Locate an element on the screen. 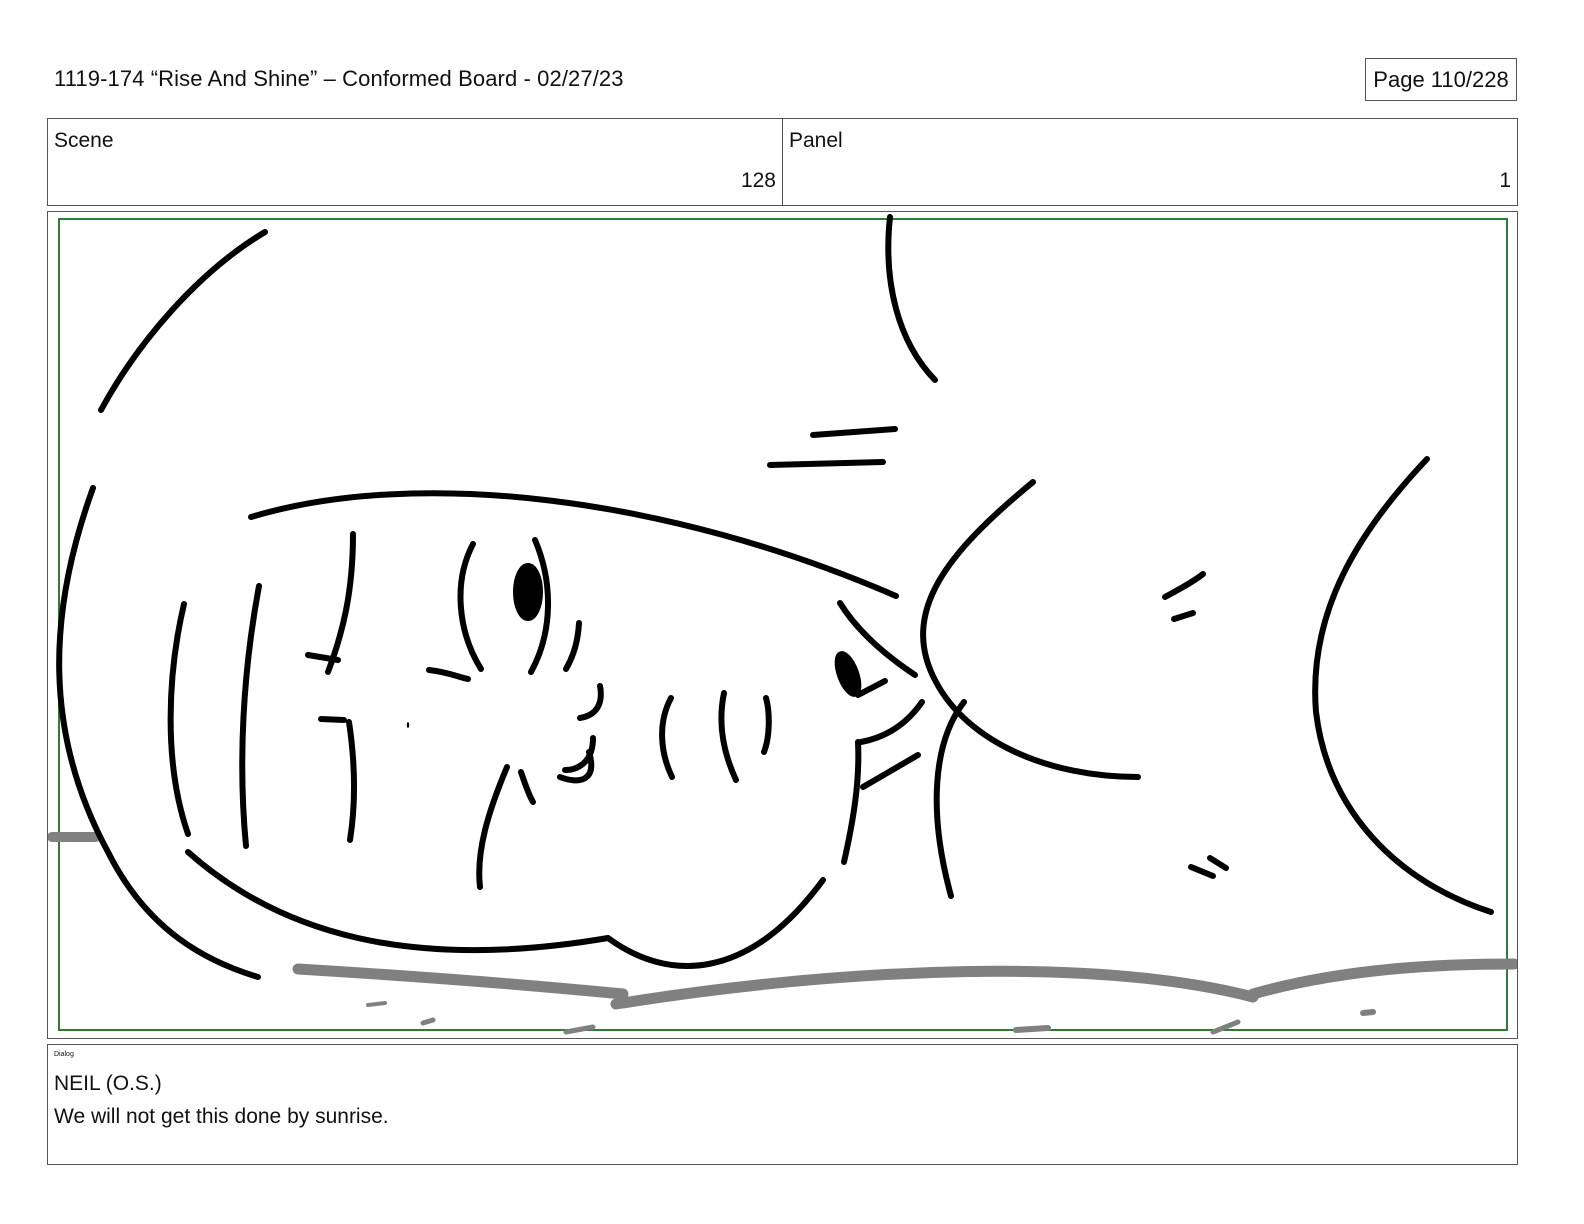 The image size is (1584, 1224). panel-cell: Panel 1 is located at coordinates (1149, 162).